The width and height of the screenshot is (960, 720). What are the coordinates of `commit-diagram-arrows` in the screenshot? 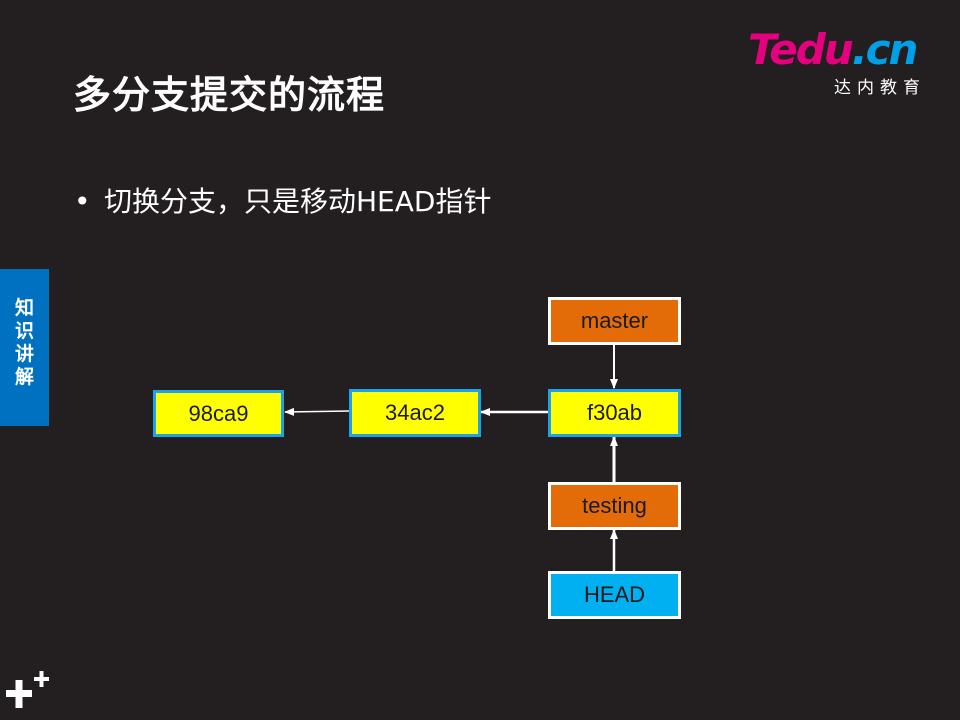 It's located at (451, 458).